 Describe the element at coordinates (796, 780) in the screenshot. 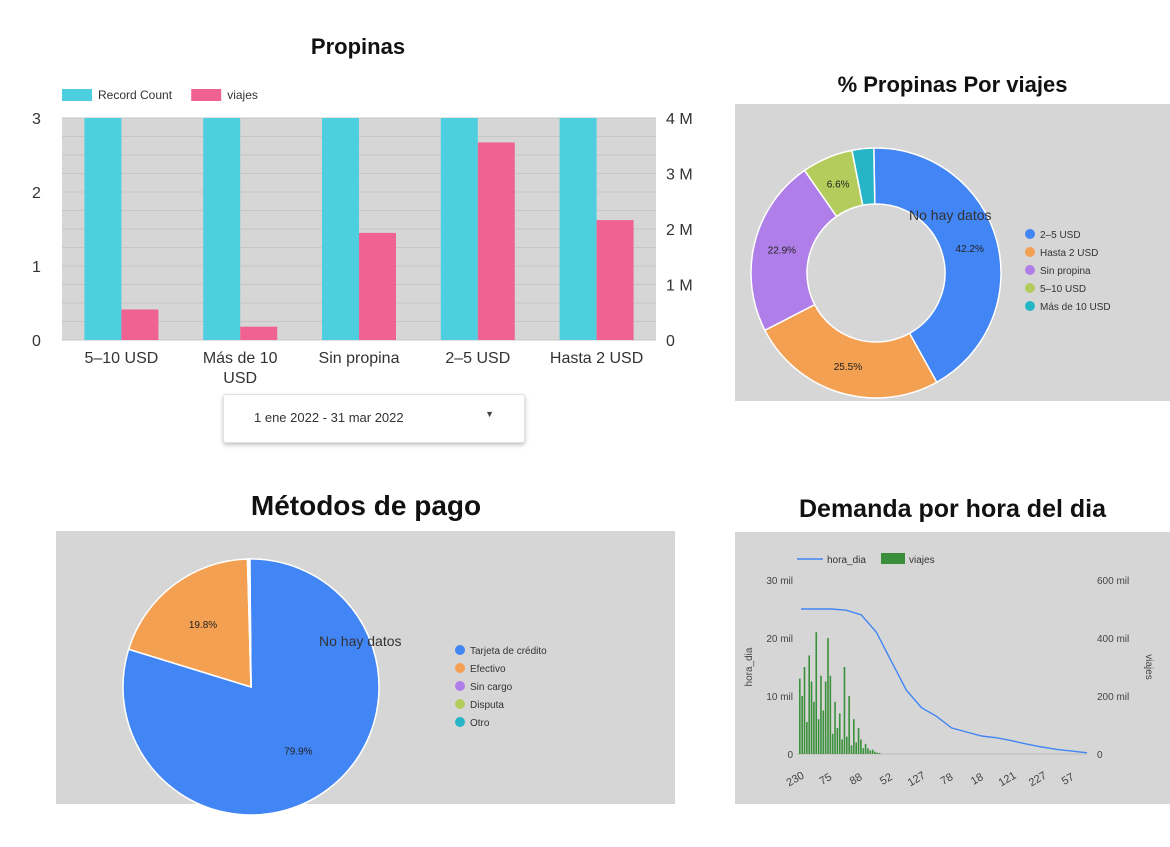

I see `x-tick-label: 230` at that location.